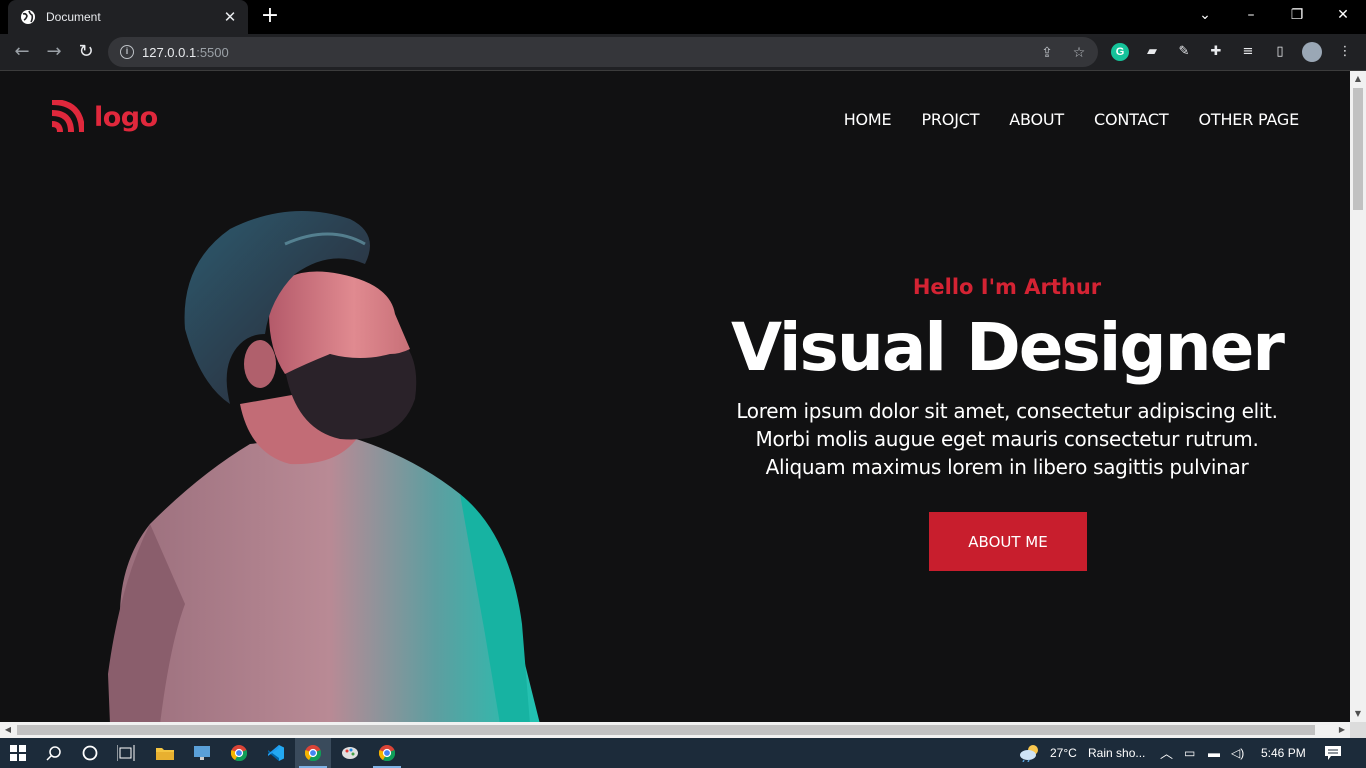 The height and width of the screenshot is (768, 1366). I want to click on extensions-puzzle-icon: ✚, so click(1216, 52).